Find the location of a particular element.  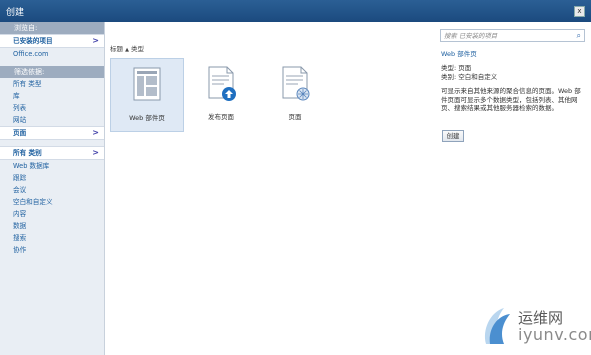

tile-label: 发布页面 is located at coordinates (221, 117).